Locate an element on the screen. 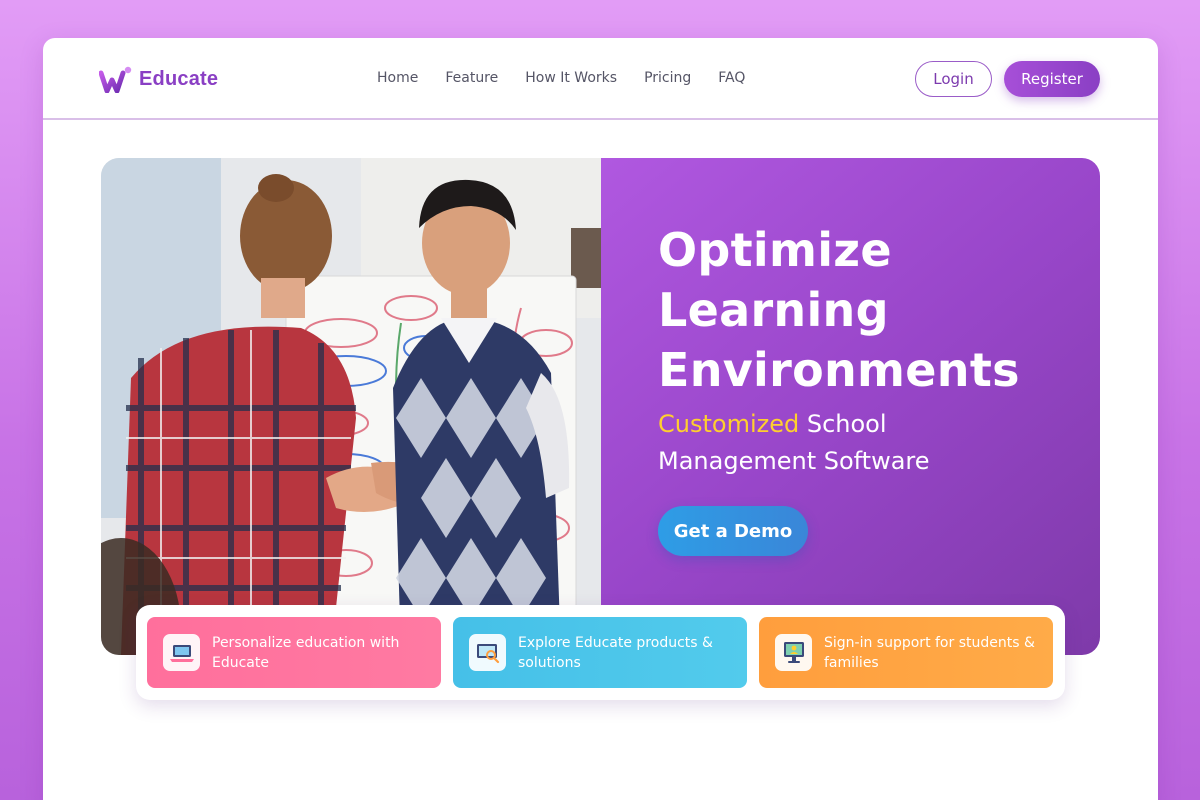 The height and width of the screenshot is (800, 1200). hero-subtitle-line-2: Management Software is located at coordinates (794, 461).